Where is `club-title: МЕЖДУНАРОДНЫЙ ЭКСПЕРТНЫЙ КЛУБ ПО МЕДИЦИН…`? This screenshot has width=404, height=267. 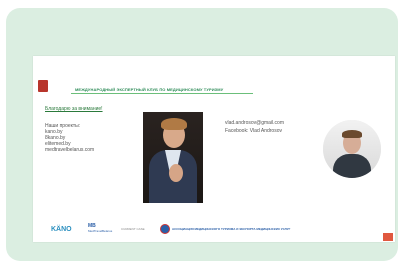
club-title: МЕЖДУНАРОДНЫЙ ЭКСПЕРТНЫЙ КЛУБ ПО МЕДИЦИН… is located at coordinates (149, 89).